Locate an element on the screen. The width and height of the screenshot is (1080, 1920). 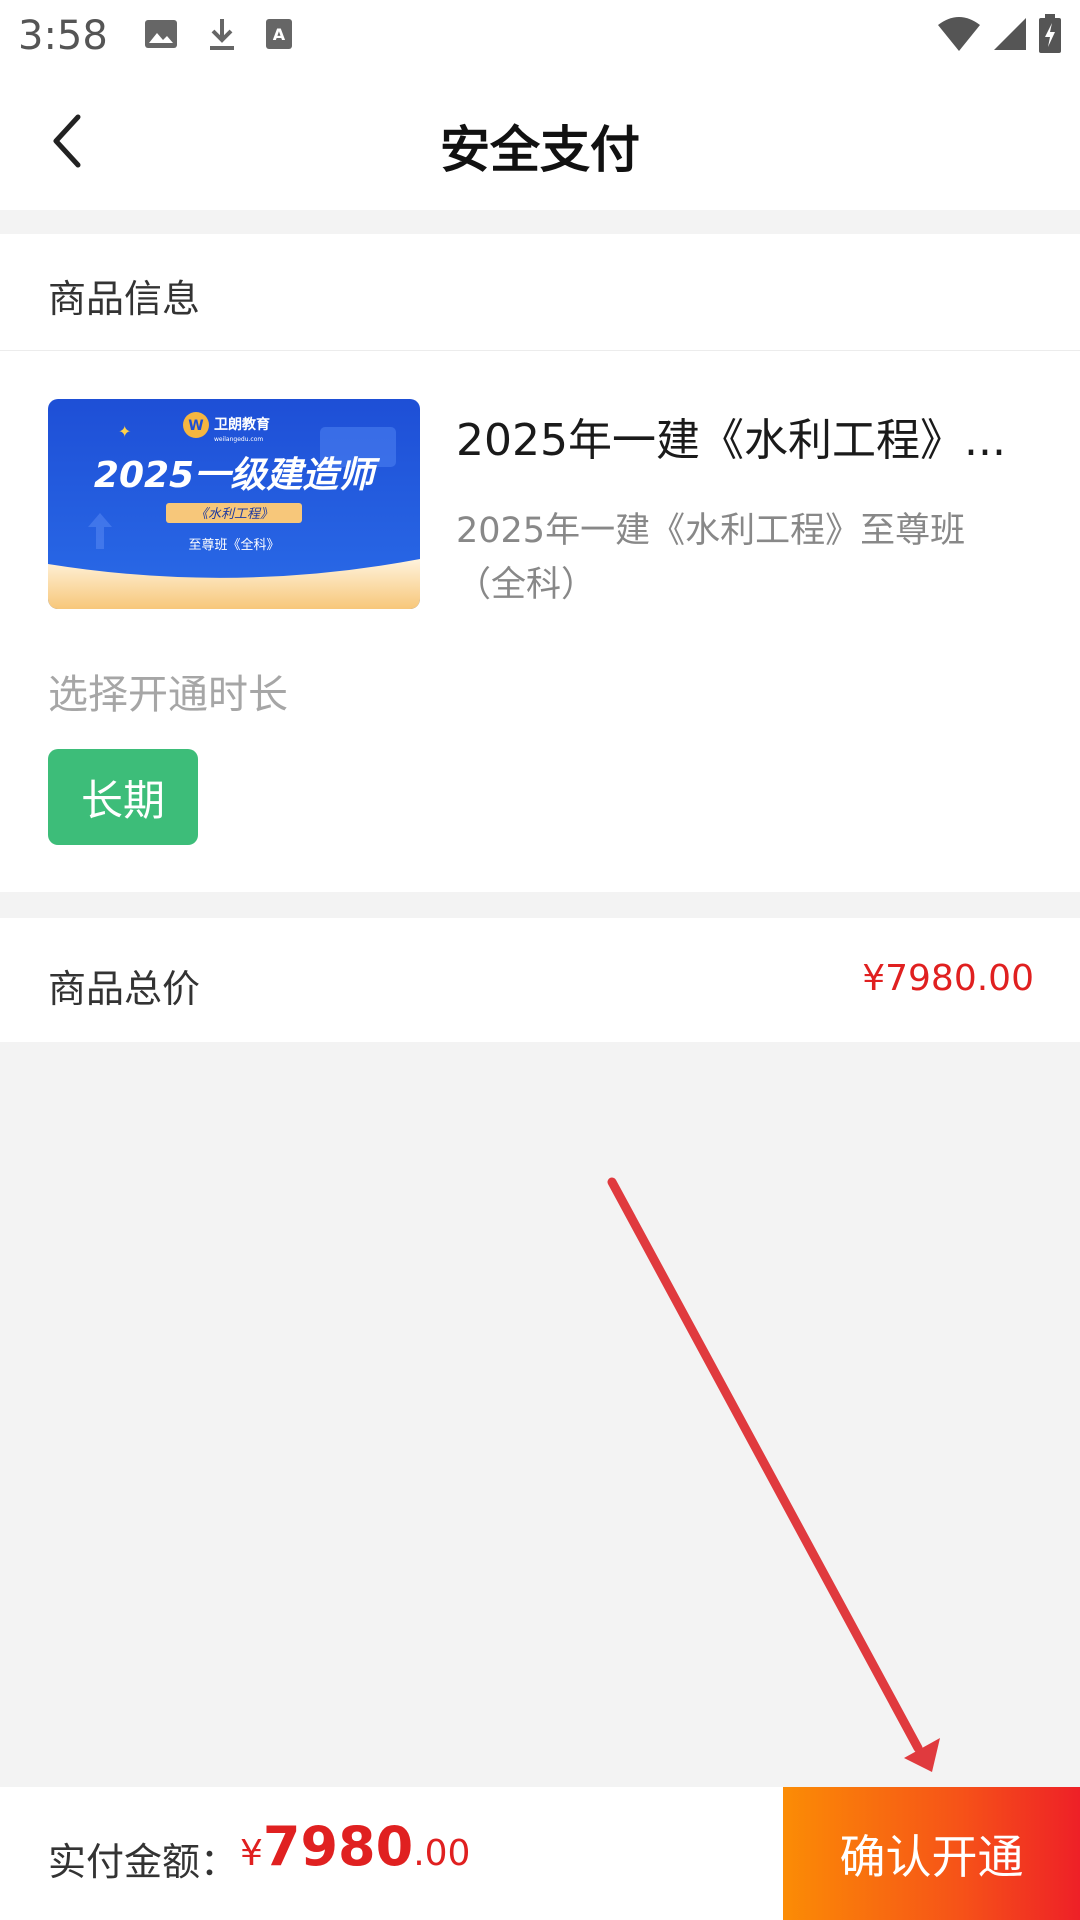
pay-amount-integer: 7980 is located at coordinates (338, 1846).